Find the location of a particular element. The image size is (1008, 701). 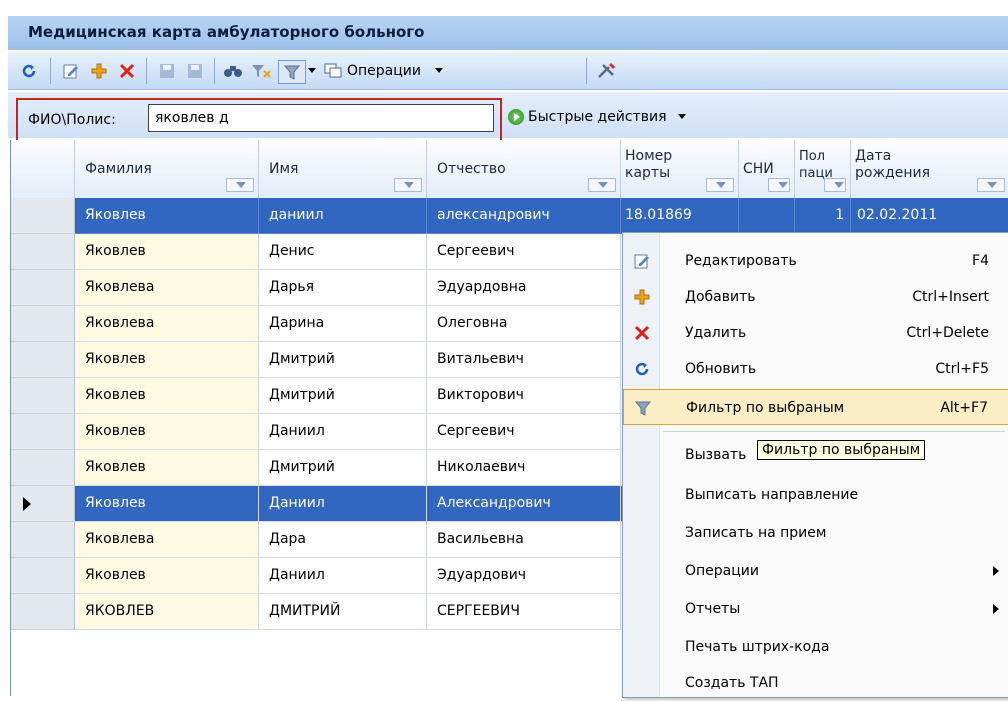

column-header-first-name: Имя is located at coordinates (343, 169).